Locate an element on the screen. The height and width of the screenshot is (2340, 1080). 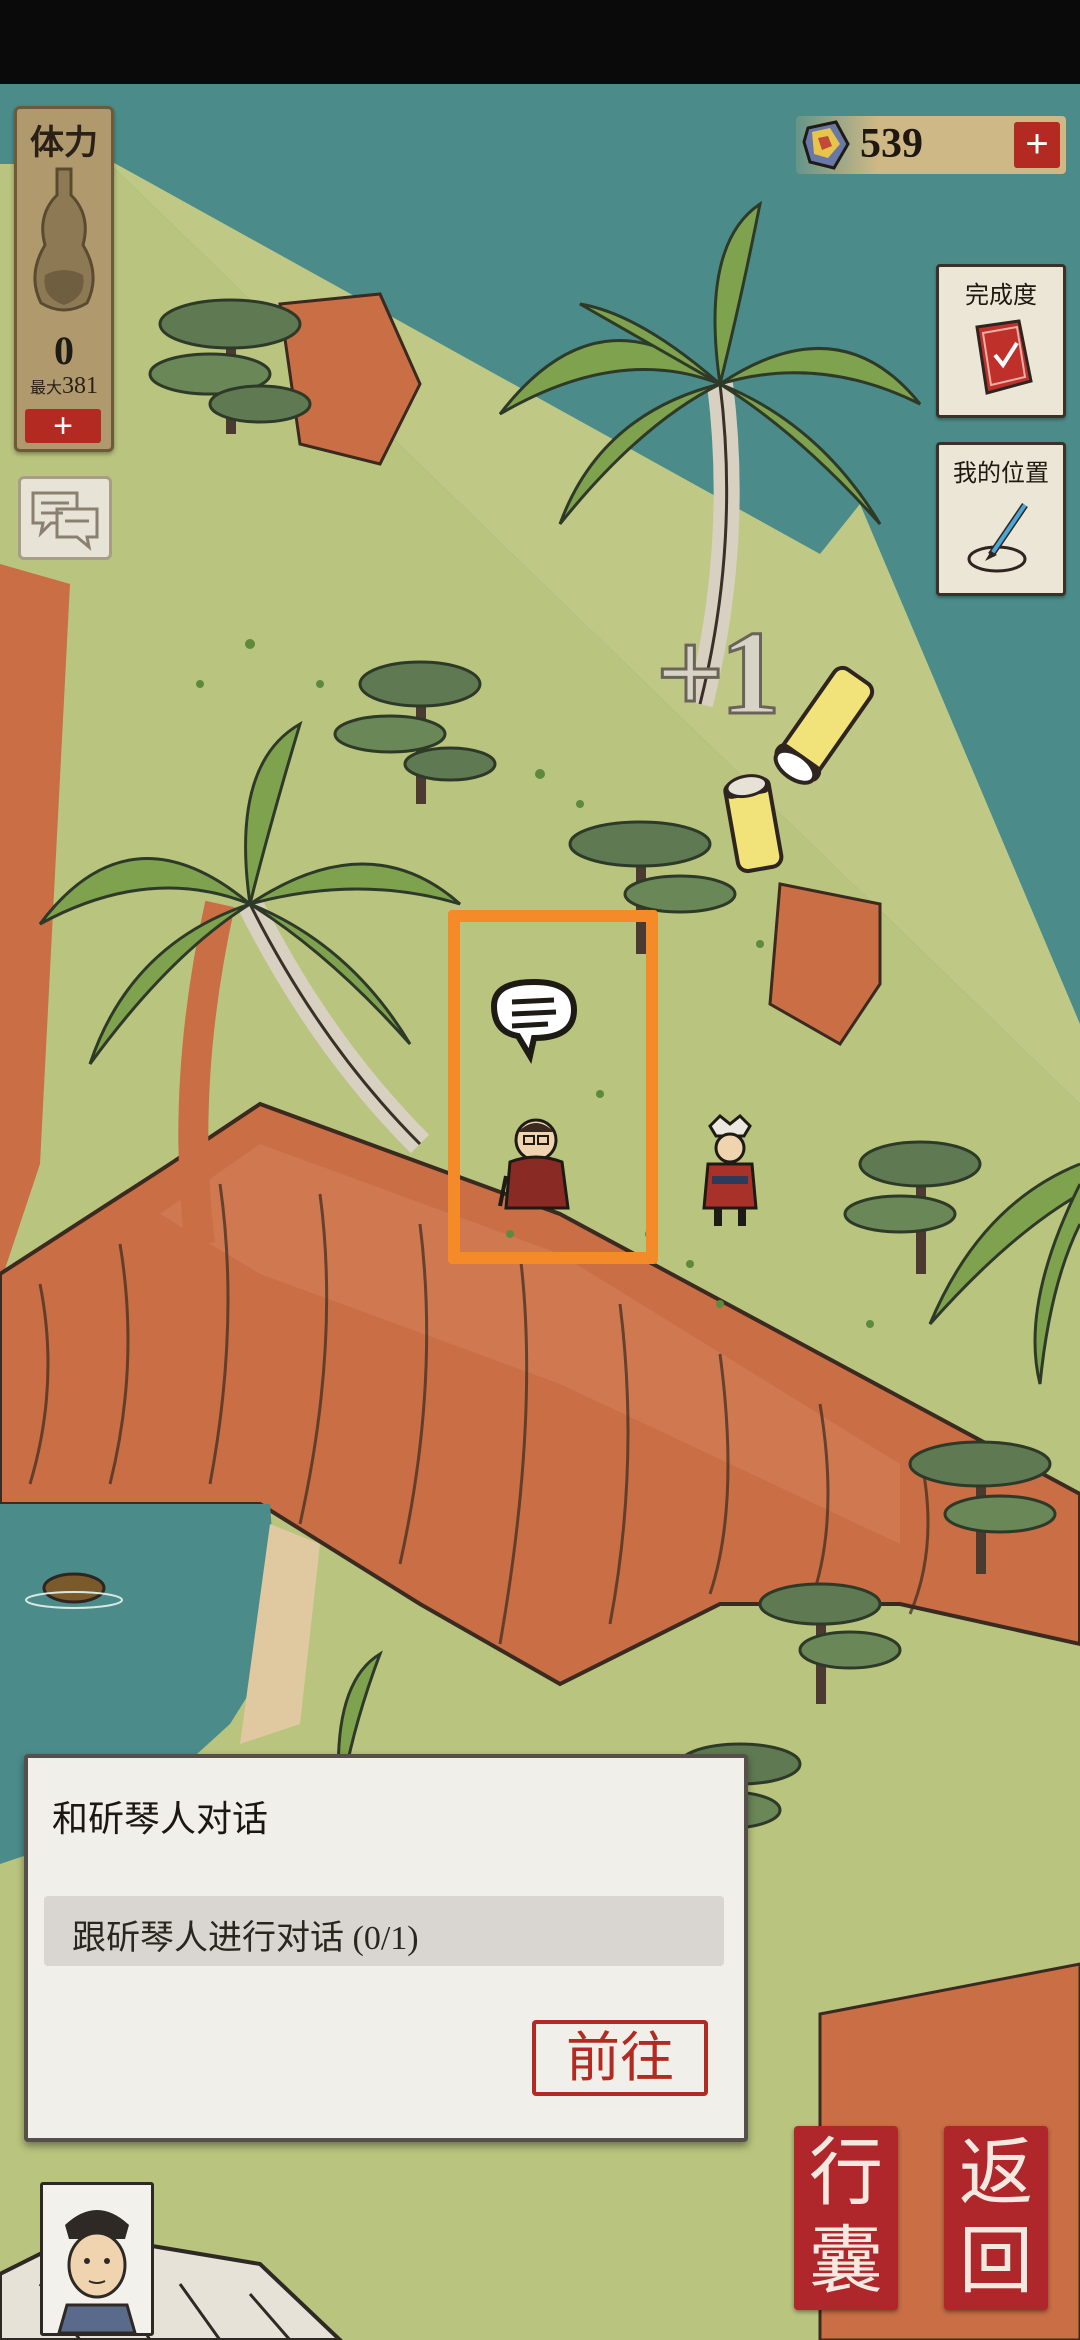
quest-task-text: 跟斫琴人进行对话 (0/1) is located at coordinates (245, 1938).